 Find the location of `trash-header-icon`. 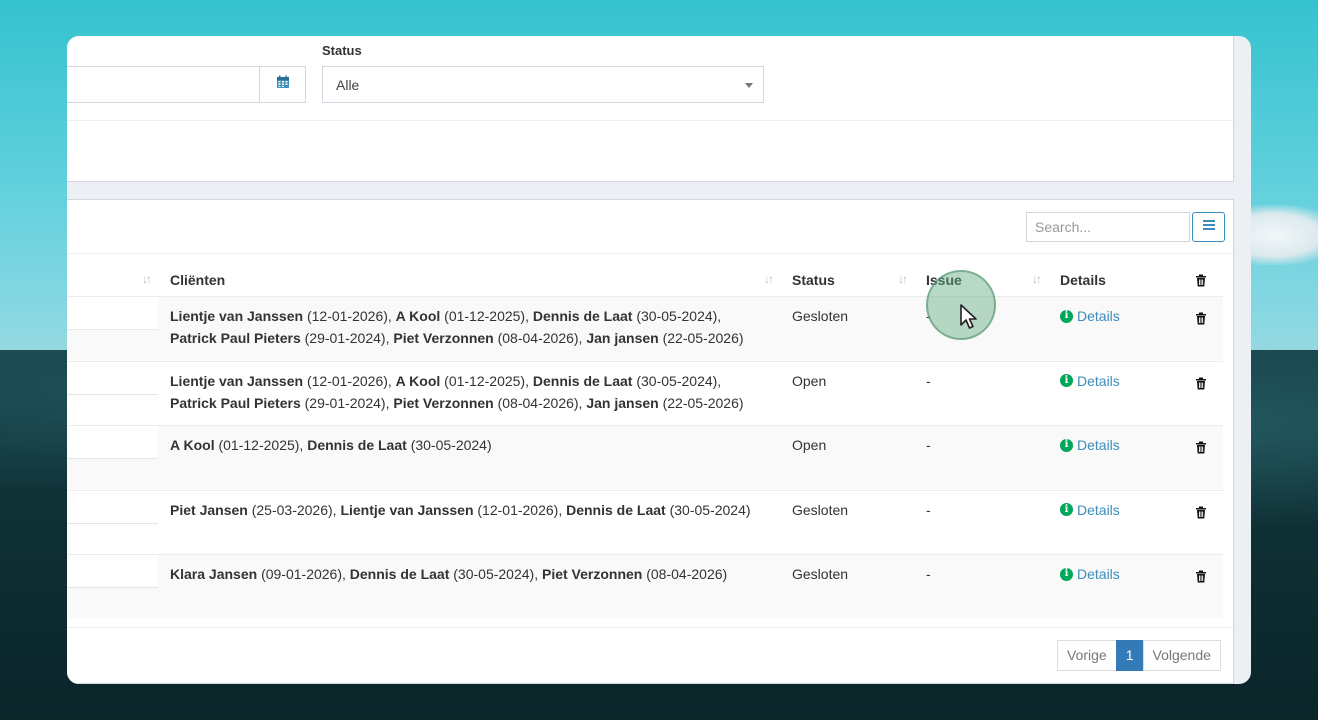

trash-header-icon is located at coordinates (1201, 283).